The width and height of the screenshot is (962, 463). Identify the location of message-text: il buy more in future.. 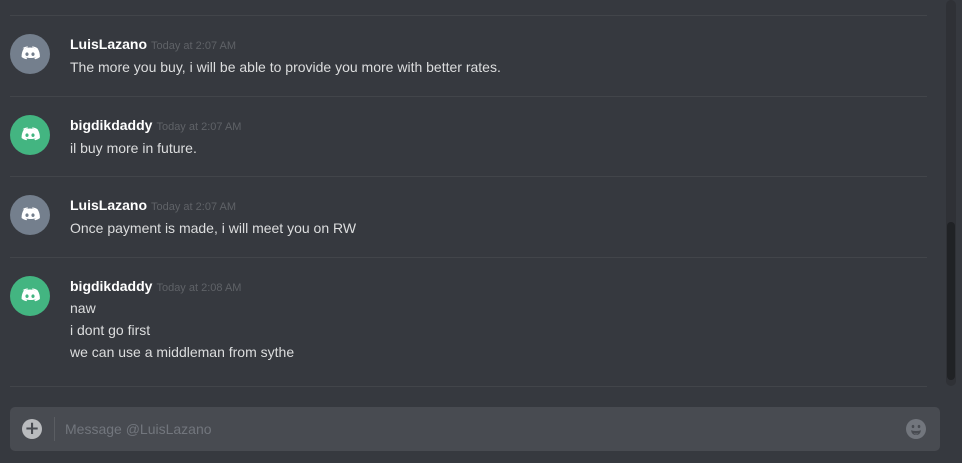
(133, 148).